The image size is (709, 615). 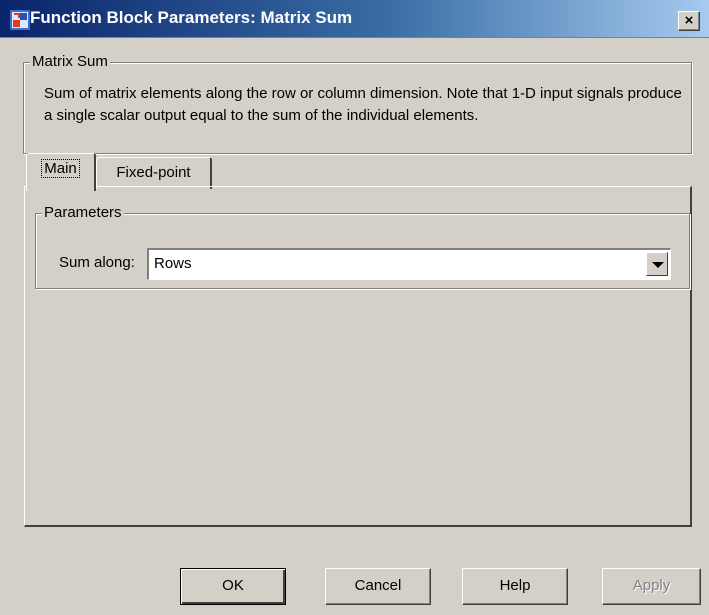 I want to click on tab-fixed-point-label: Fixed-point, so click(x=153, y=172).